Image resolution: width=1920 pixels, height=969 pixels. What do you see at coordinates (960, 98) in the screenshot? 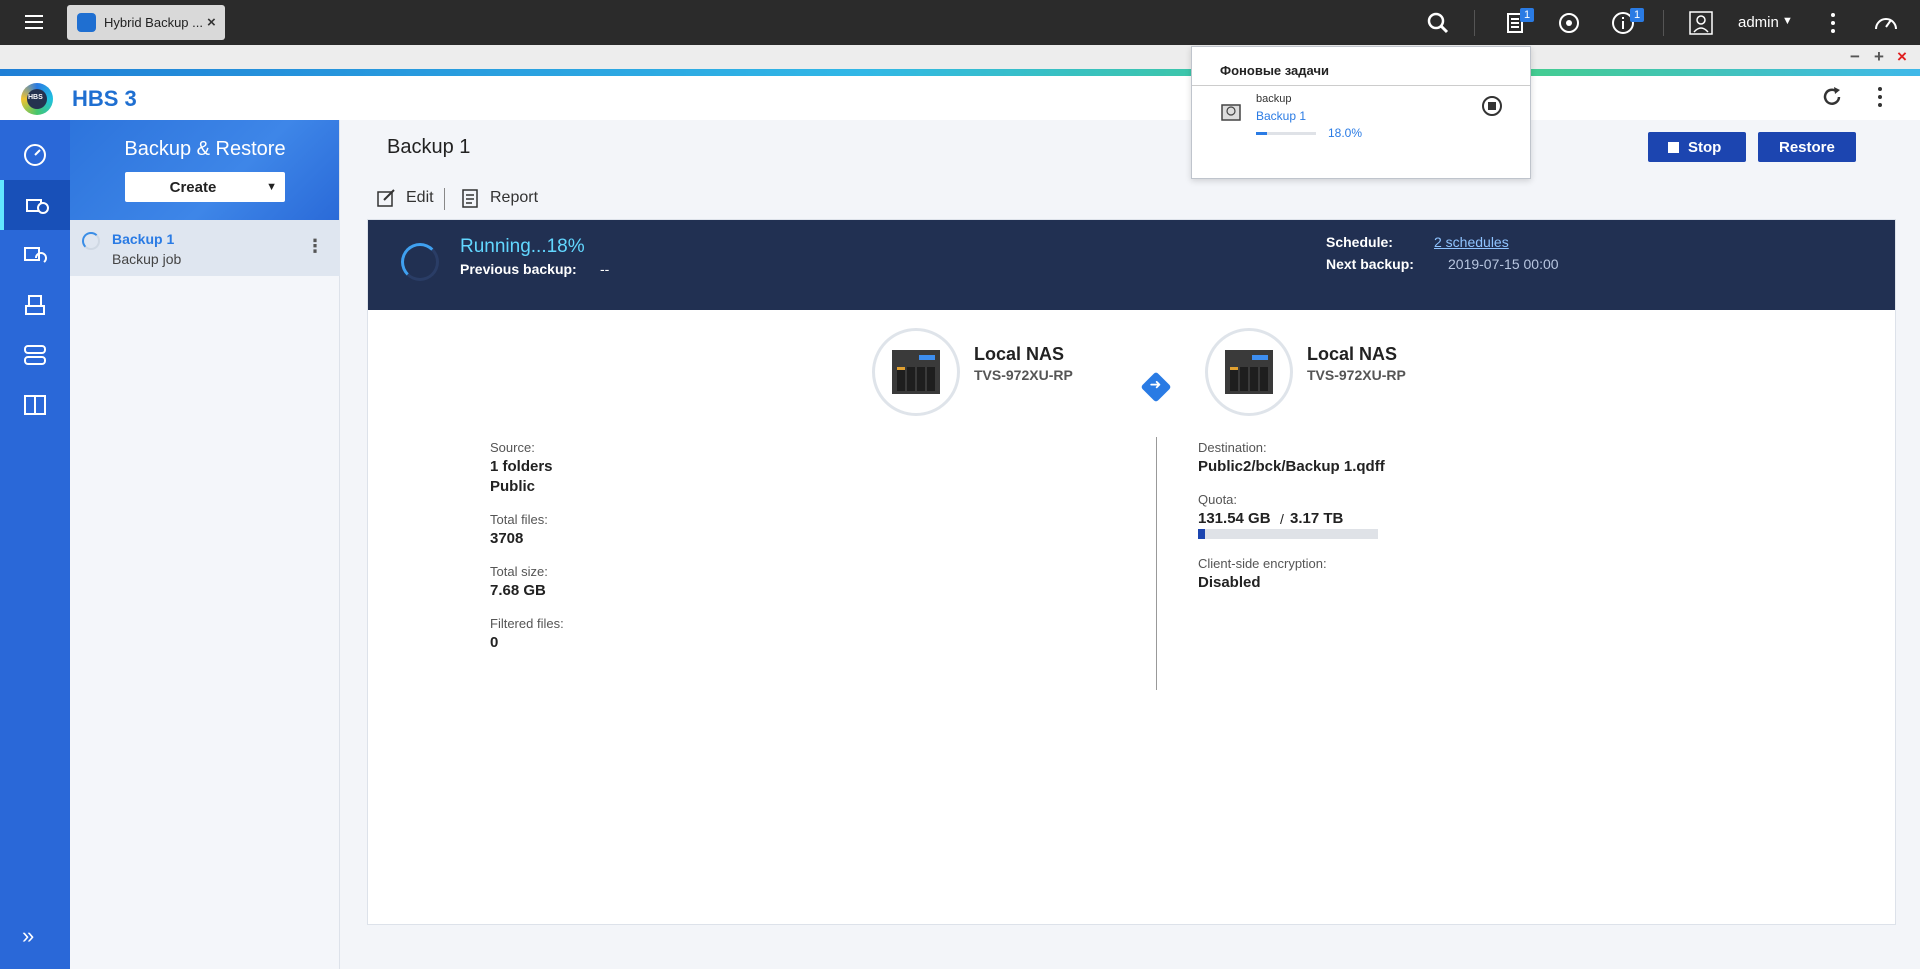
I see `app-header: HBS HBS 3` at bounding box center [960, 98].